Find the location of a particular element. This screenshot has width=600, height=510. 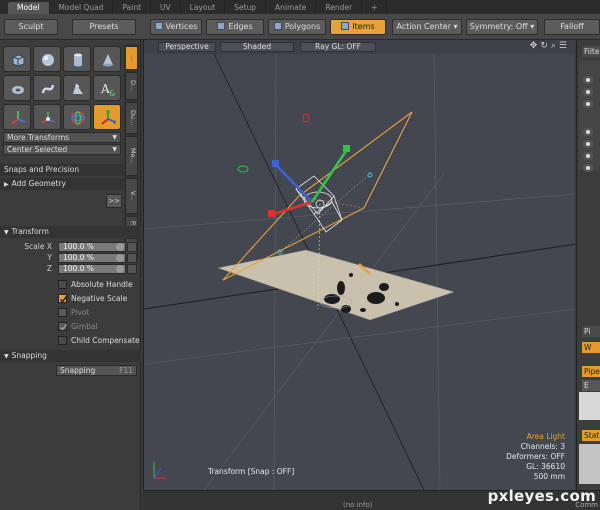

view-type-button: Perspective is located at coordinates (187, 47).